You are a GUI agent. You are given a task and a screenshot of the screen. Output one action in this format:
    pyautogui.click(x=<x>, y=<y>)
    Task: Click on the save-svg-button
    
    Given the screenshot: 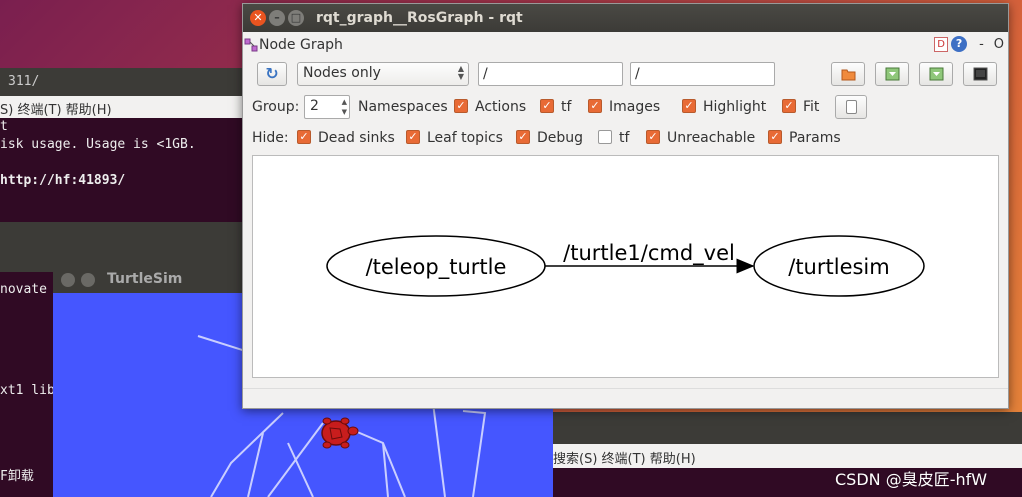 What is the action you would take?
    pyautogui.click(x=936, y=74)
    